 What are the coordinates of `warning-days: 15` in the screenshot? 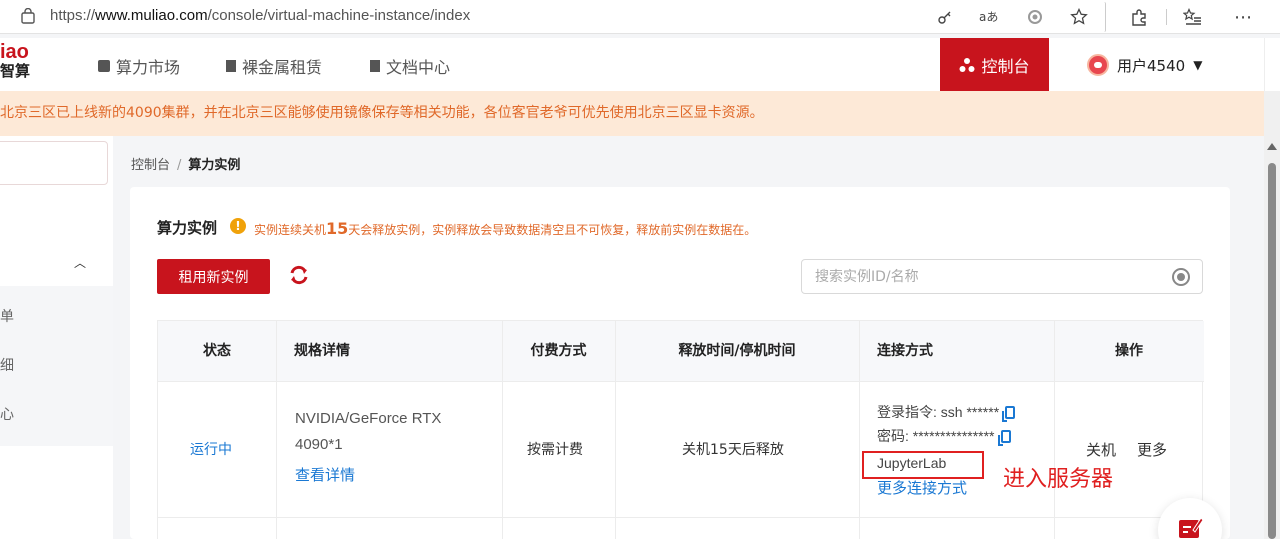 It's located at (337, 228).